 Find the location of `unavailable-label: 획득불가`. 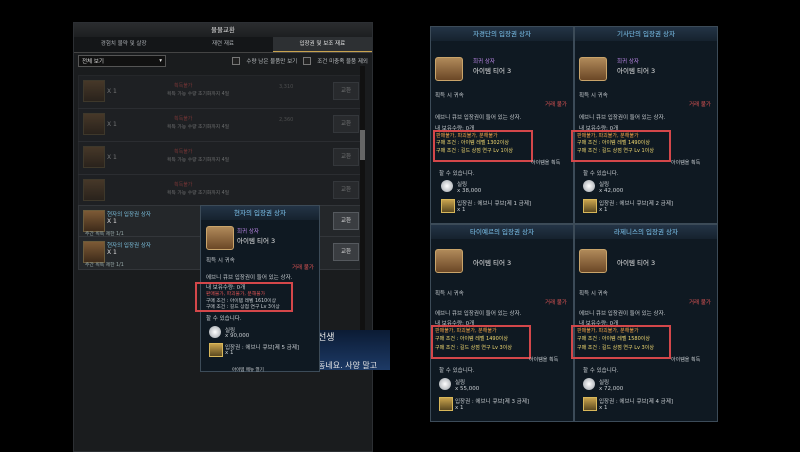

unavailable-label: 획득불가 is located at coordinates (183, 119).